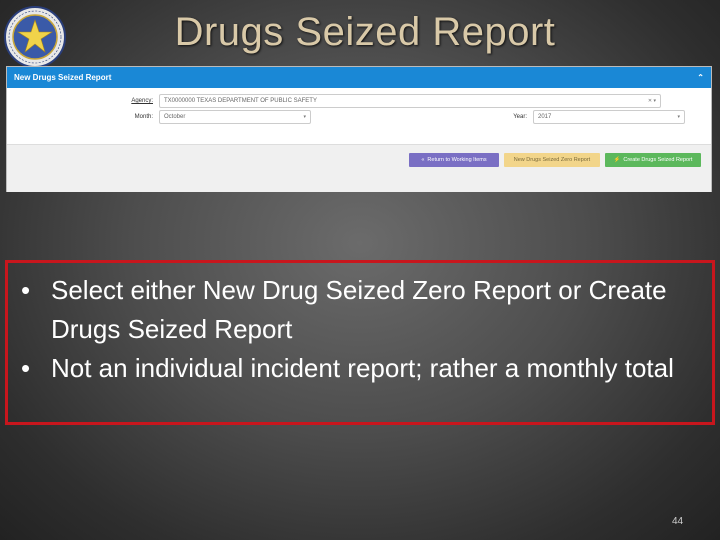 The height and width of the screenshot is (540, 720). Describe the element at coordinates (700, 77) in the screenshot. I see `chevron-up-icon: ⌃` at that location.